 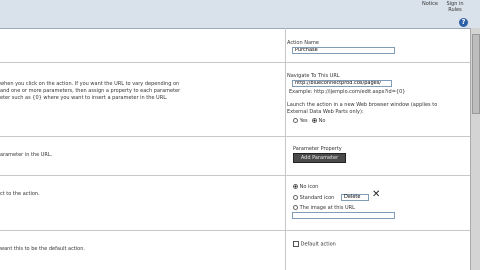 I want to click on launch-yes-label: Yes, so click(x=303, y=121).